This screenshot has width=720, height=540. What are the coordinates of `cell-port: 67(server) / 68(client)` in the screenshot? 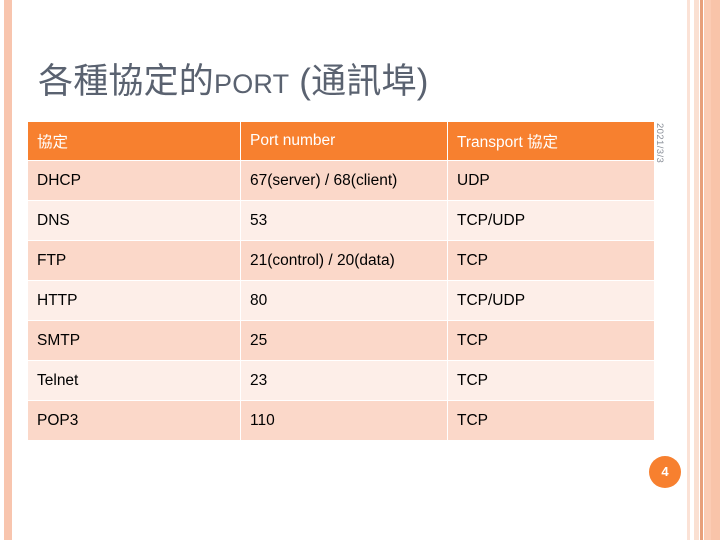 It's located at (344, 180).